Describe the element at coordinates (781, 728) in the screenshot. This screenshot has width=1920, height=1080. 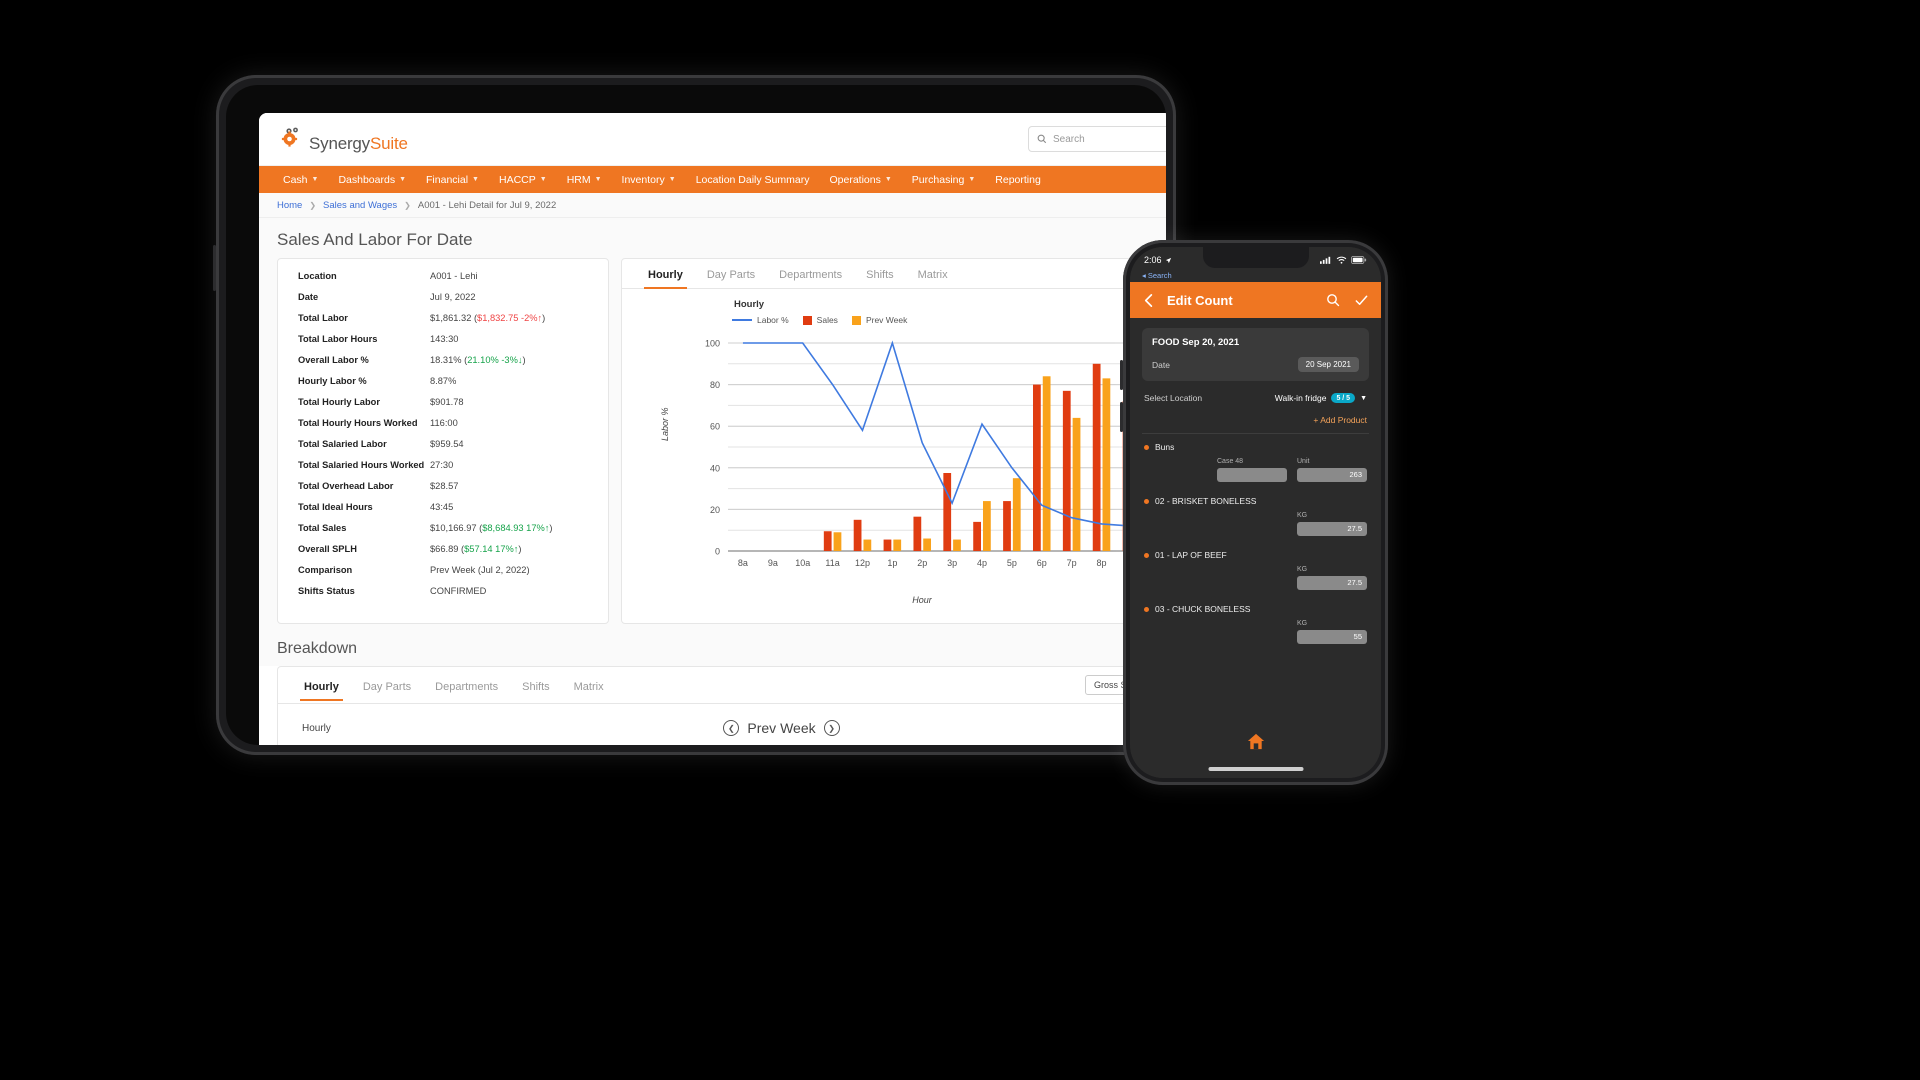
I see `prev-week-label: Prev Week` at that location.